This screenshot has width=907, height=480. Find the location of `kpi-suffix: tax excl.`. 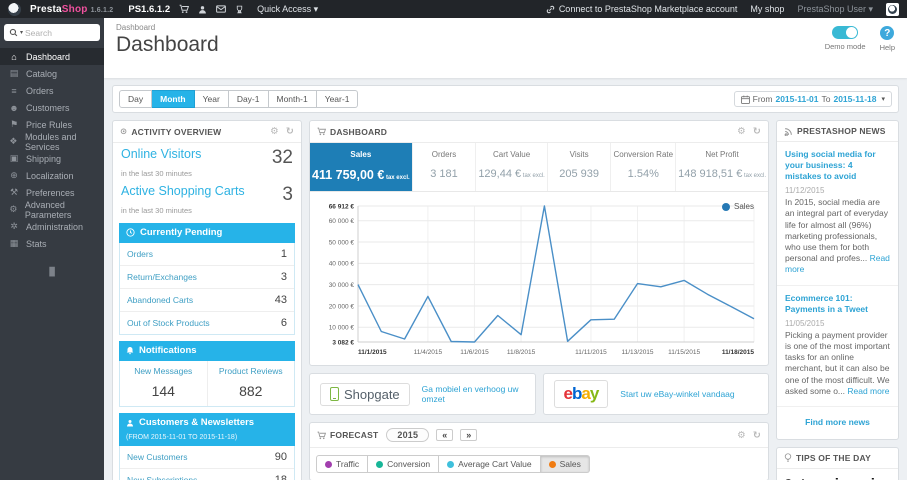

kpi-suffix: tax excl. is located at coordinates (397, 178).